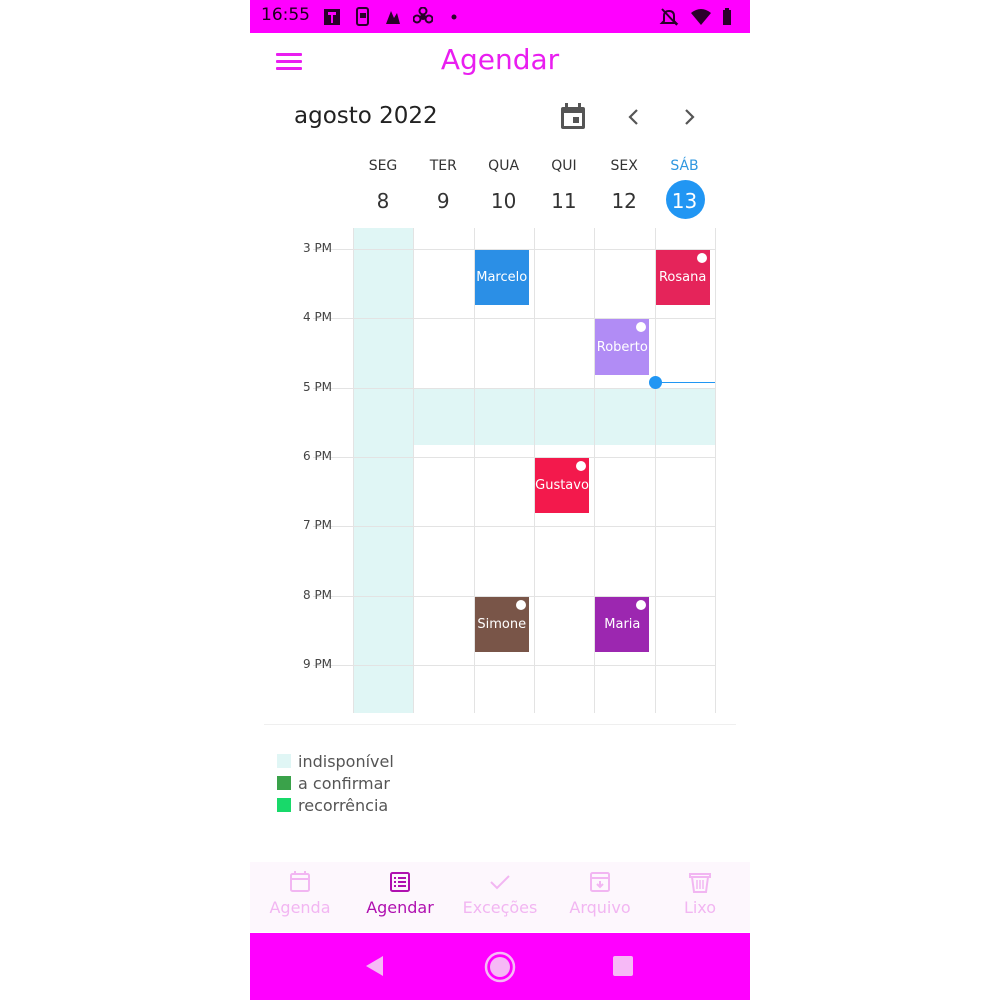  I want to click on calendar-today-icon, so click(573, 116).